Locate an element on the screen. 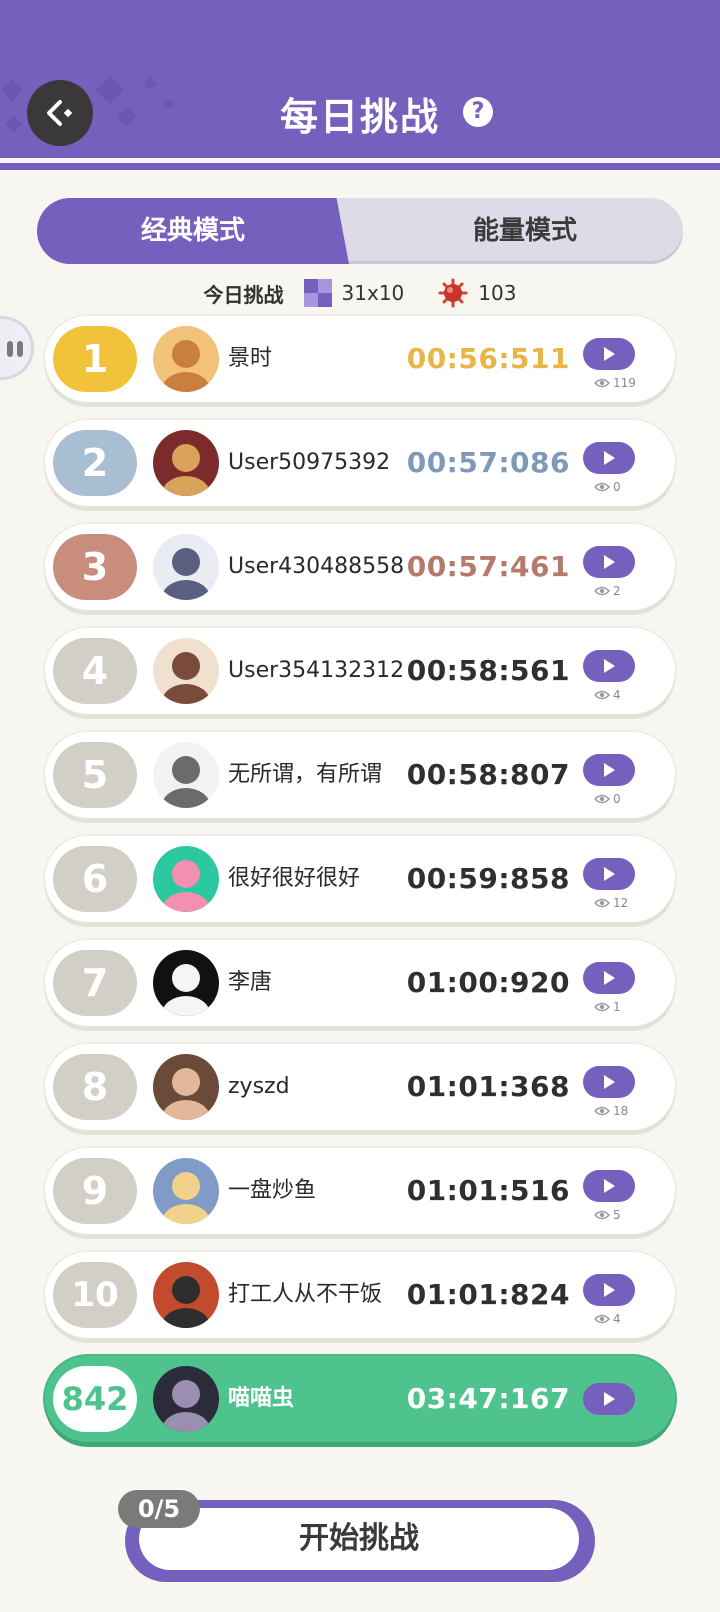 The width and height of the screenshot is (720, 1612). player-name: zyszd is located at coordinates (259, 1086).